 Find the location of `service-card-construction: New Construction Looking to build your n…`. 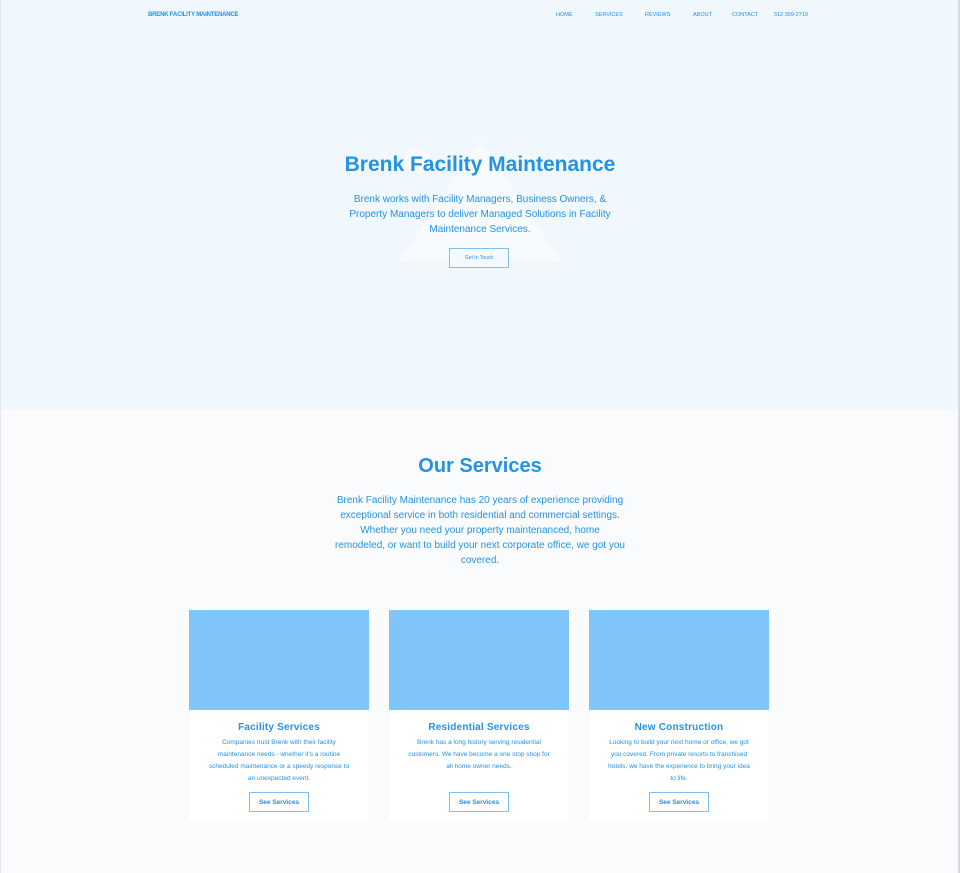

service-card-construction: New Construction Looking to build your n… is located at coordinates (679, 715).